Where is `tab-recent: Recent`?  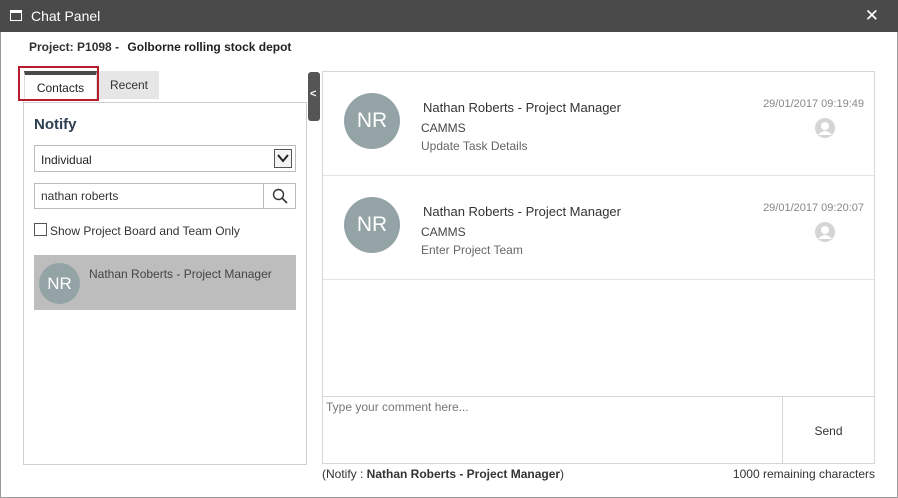 tab-recent: Recent is located at coordinates (129, 85).